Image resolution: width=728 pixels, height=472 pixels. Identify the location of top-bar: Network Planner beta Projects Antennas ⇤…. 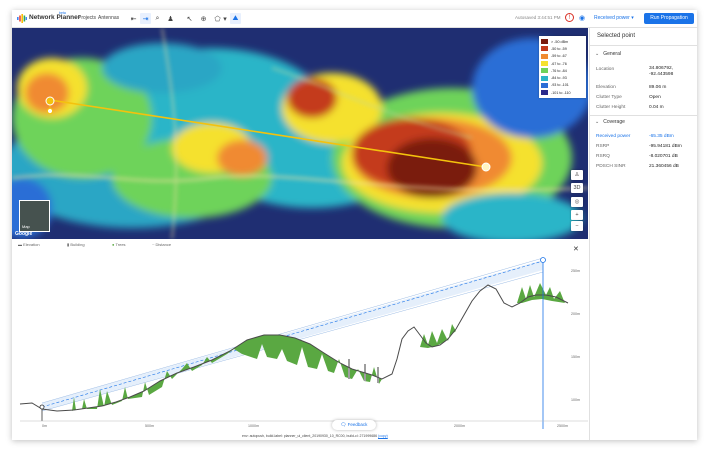
(354, 19).